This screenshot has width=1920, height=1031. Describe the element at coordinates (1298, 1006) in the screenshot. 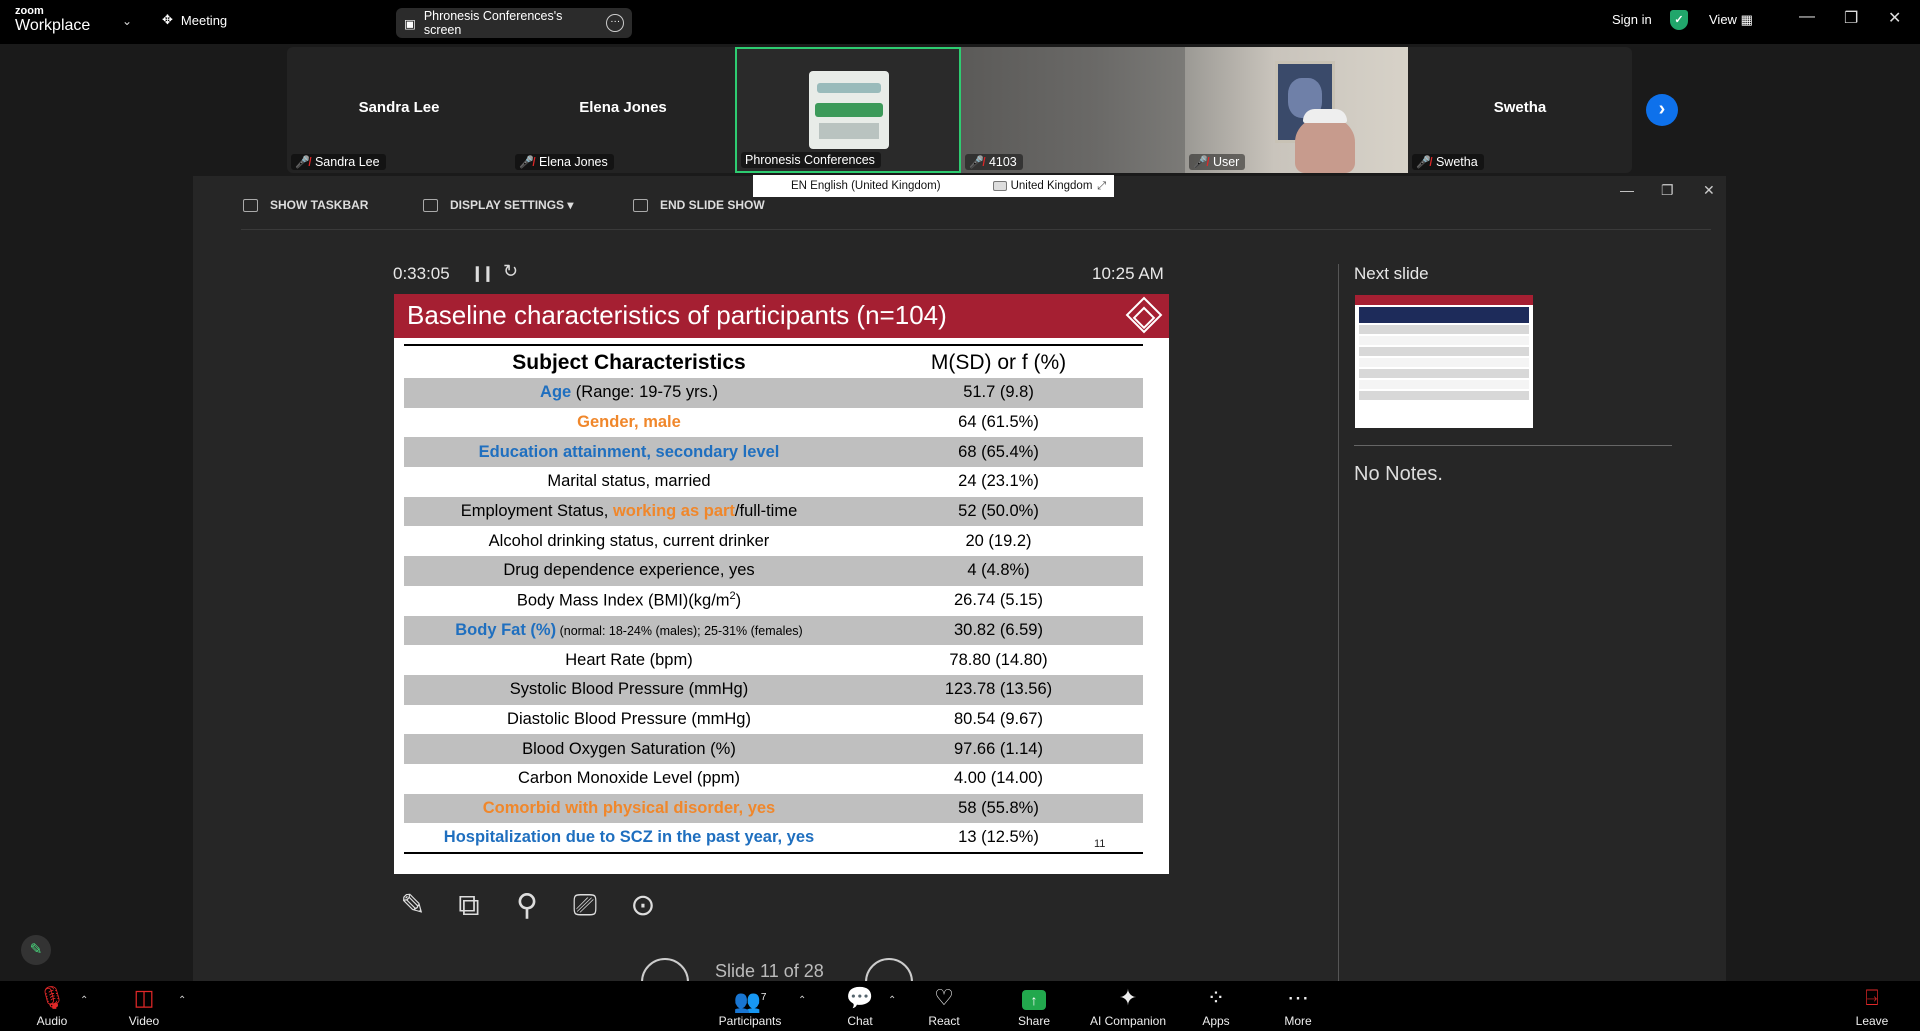

I see `more-button: ⋯ More` at that location.